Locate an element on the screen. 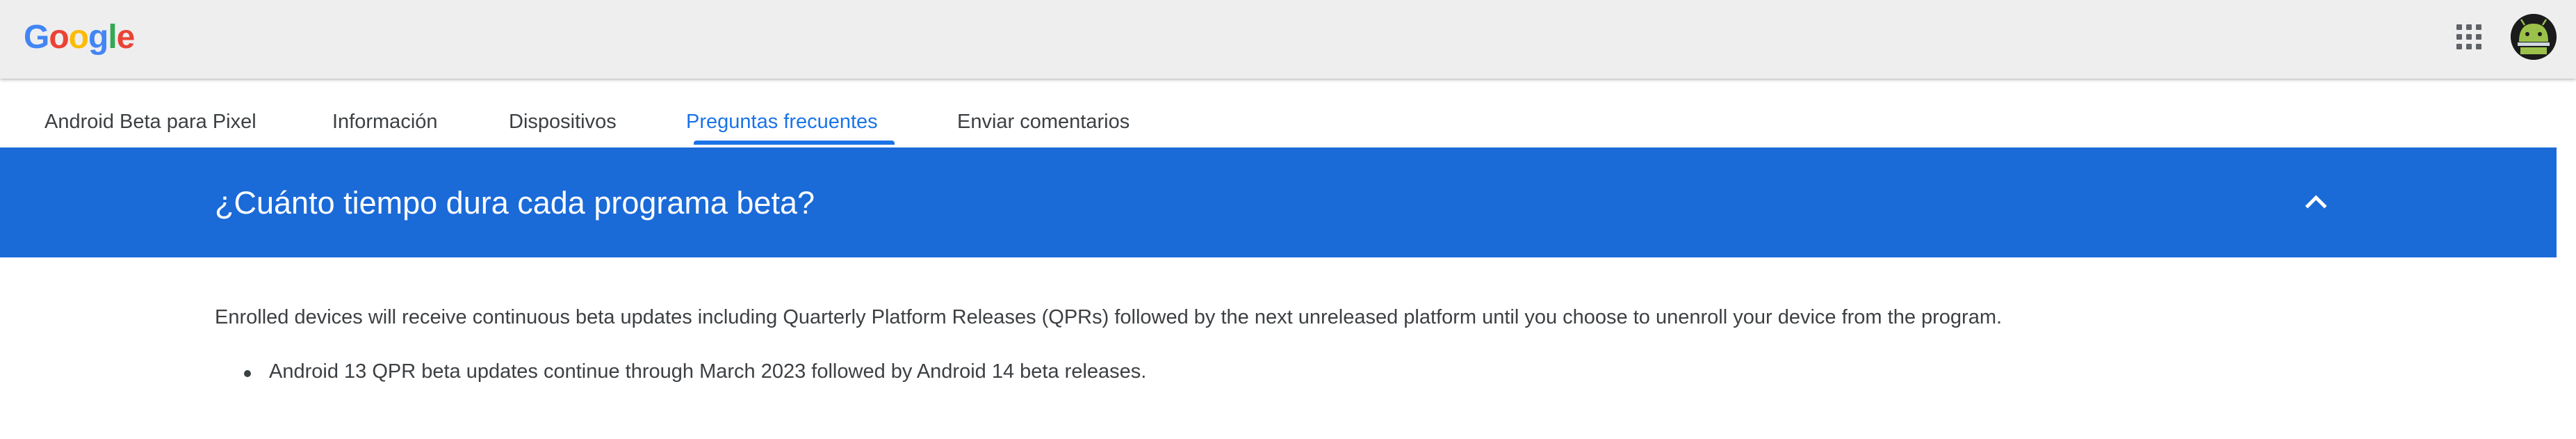 The image size is (2576, 439). android-avatar-icon is located at coordinates (2534, 37).